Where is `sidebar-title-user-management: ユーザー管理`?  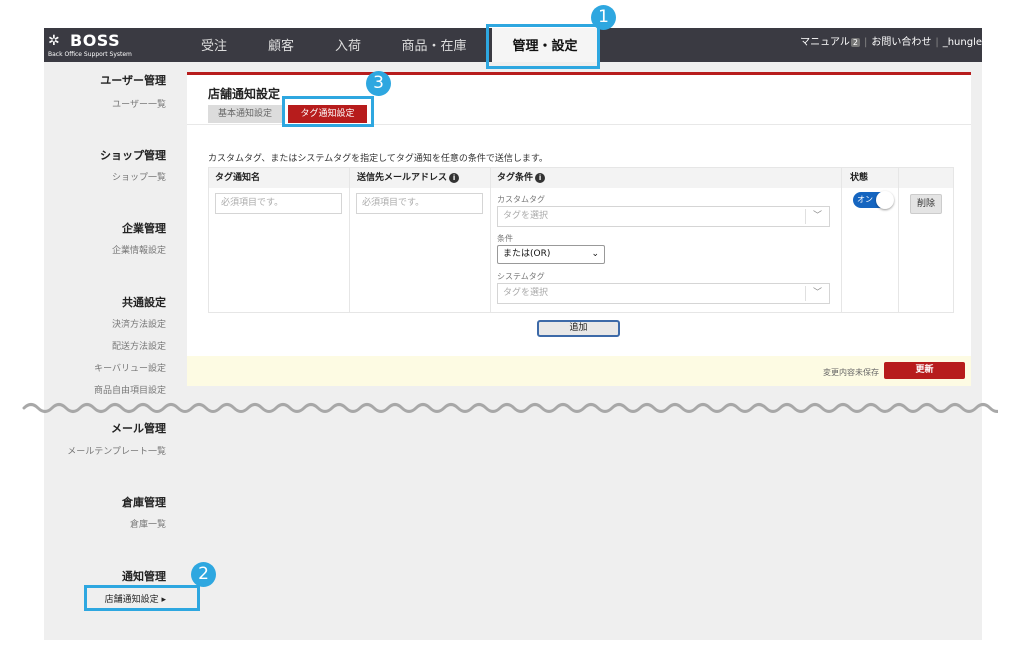
sidebar-title-user-management: ユーザー管理 is located at coordinates (133, 80).